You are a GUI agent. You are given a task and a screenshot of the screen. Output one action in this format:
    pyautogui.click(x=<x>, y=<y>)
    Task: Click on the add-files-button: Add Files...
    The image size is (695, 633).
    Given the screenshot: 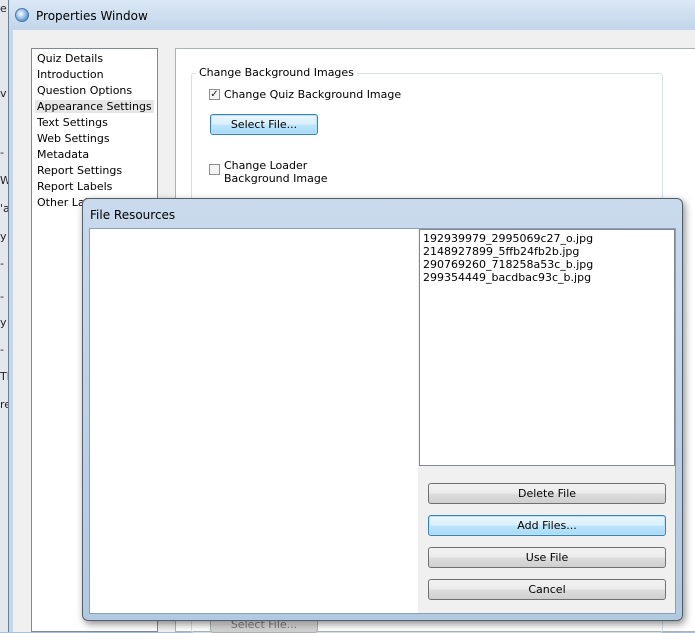 What is the action you would take?
    pyautogui.click(x=547, y=525)
    